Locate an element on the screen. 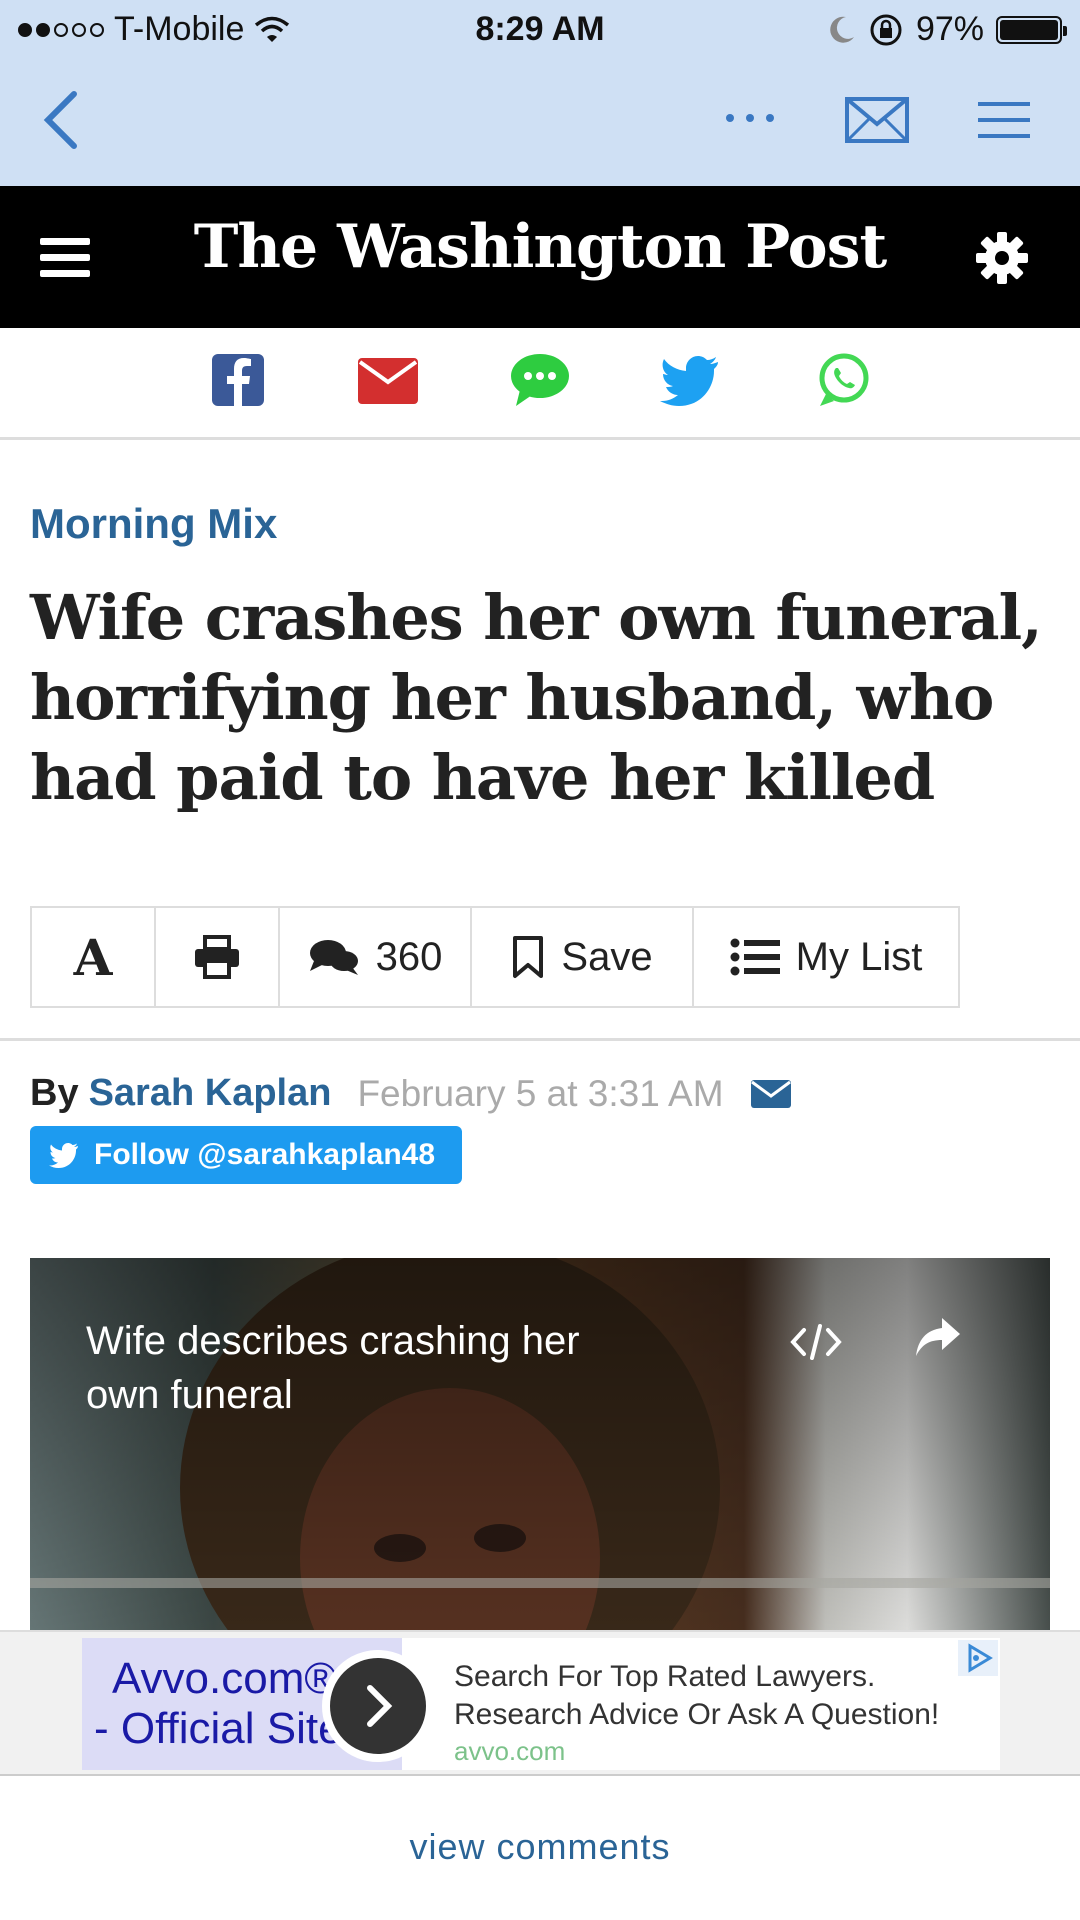 This screenshot has width=1080, height=1920. comments-icon is located at coordinates (333, 957).